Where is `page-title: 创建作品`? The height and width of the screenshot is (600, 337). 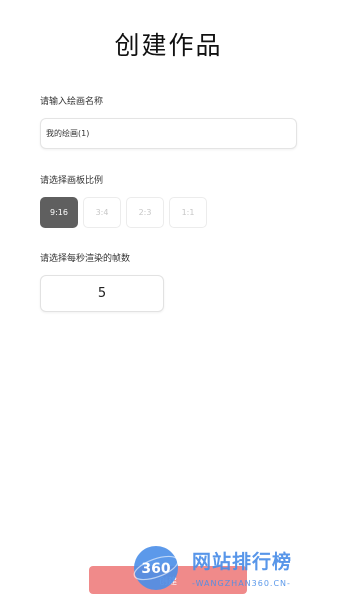
page-title: 创建作品 is located at coordinates (168, 45).